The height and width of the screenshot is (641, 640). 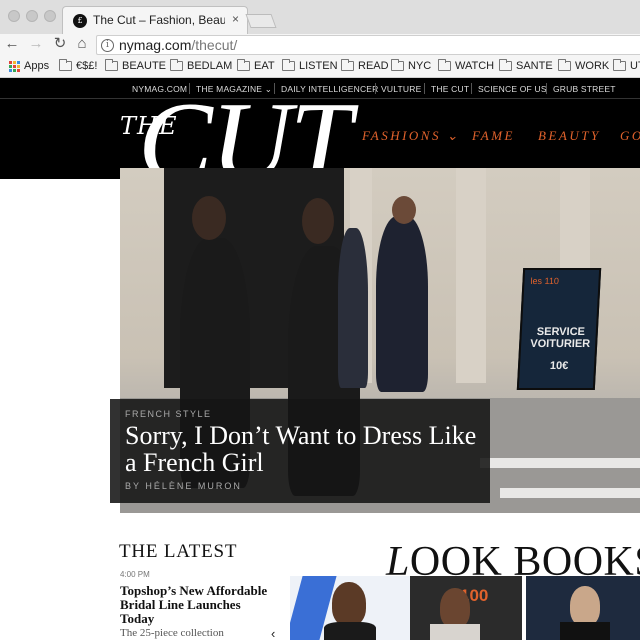 What do you see at coordinates (135, 574) in the screenshot?
I see `story-timestamp: 4:00 PM` at bounding box center [135, 574].